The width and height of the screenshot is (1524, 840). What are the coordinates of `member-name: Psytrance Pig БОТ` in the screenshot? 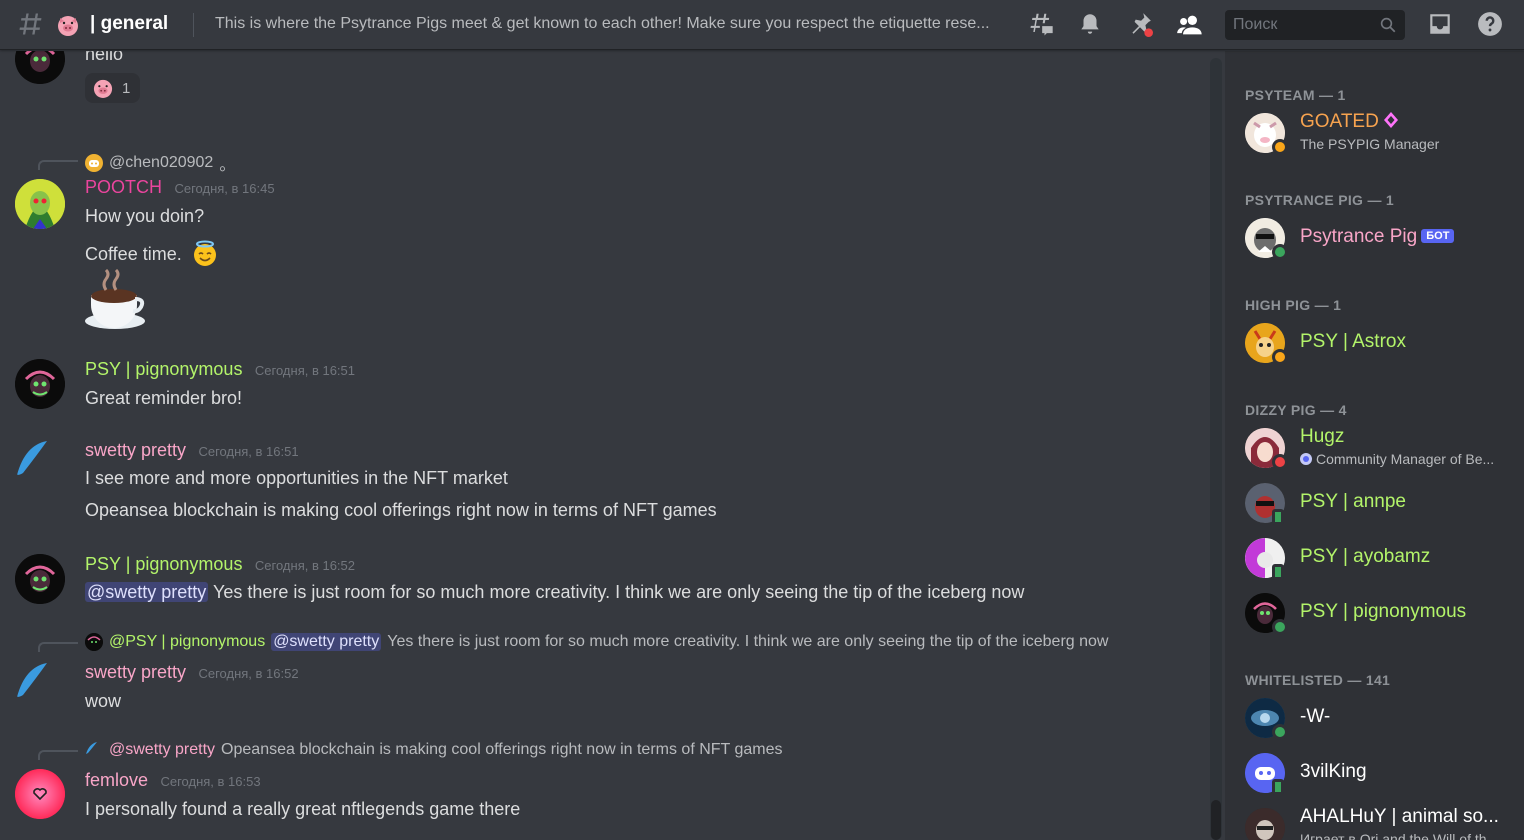 It's located at (1377, 237).